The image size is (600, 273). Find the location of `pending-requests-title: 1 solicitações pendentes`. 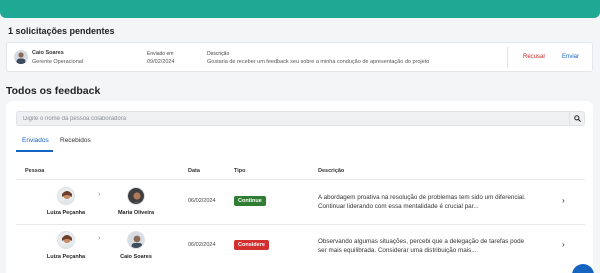

pending-requests-title: 1 solicitações pendentes is located at coordinates (61, 31).